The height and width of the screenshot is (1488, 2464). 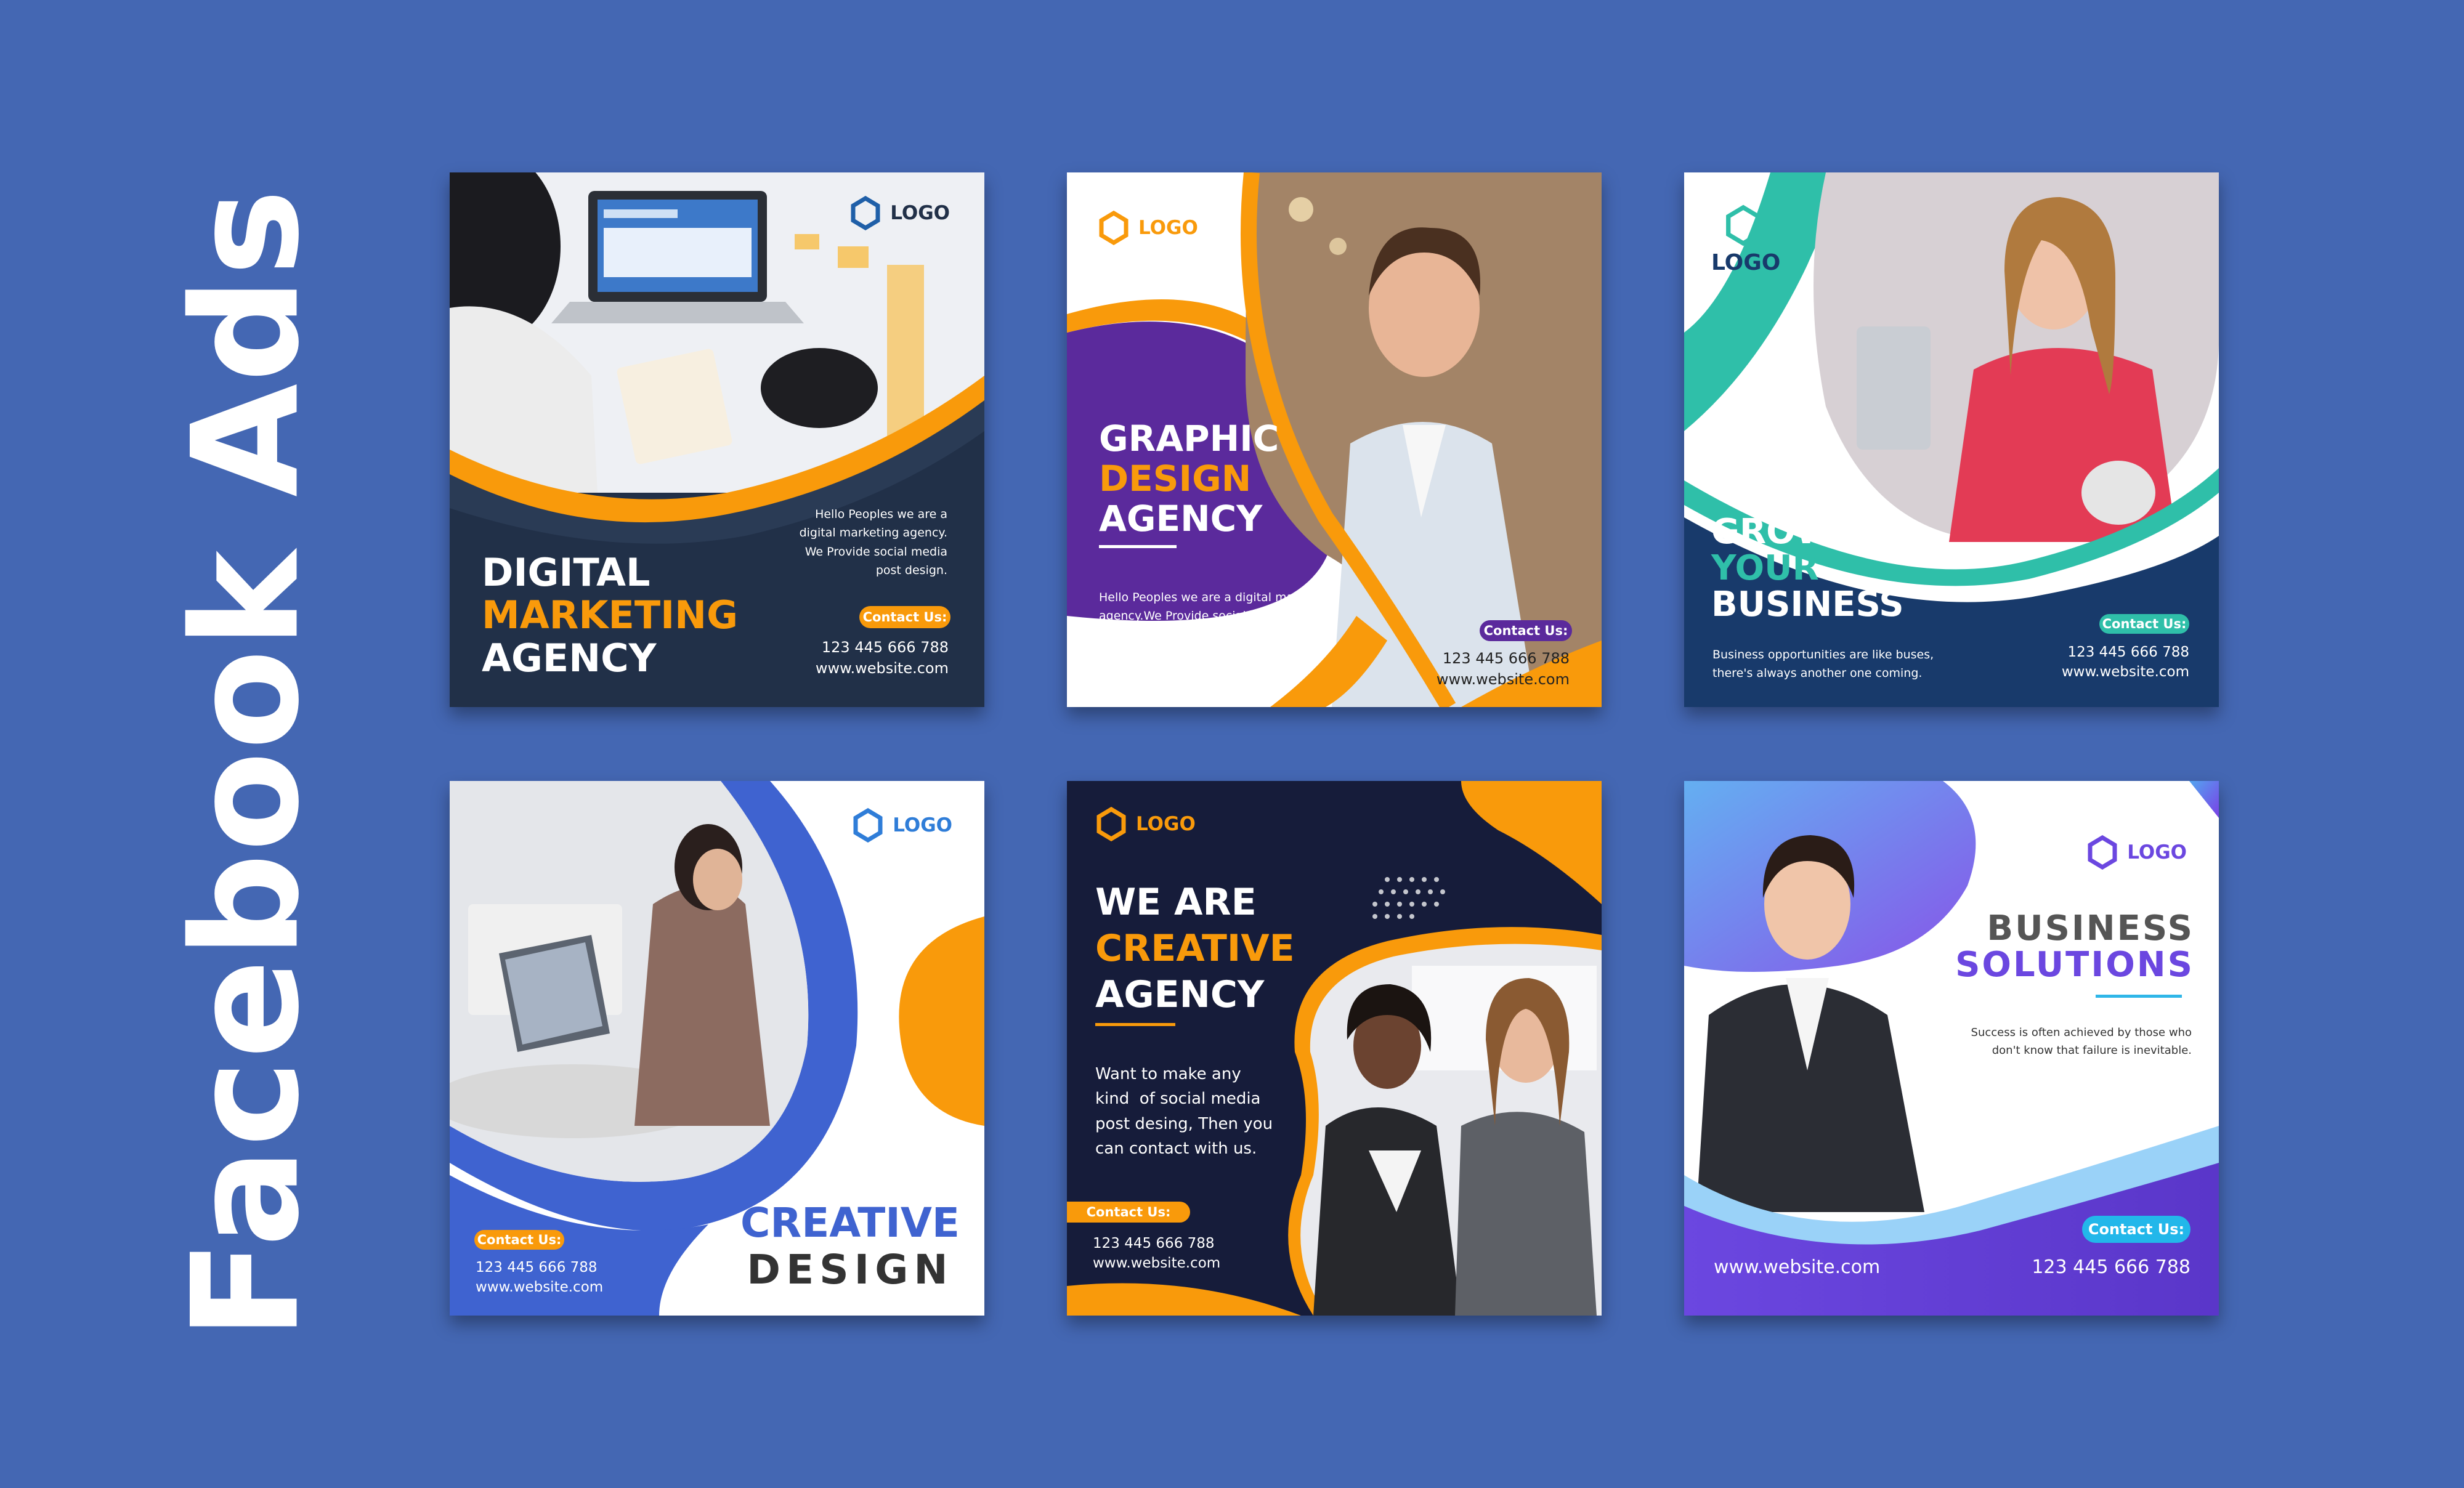 I want to click on ad-heading: WE ARE CREATIVE AGENCY, so click(x=1195, y=952).